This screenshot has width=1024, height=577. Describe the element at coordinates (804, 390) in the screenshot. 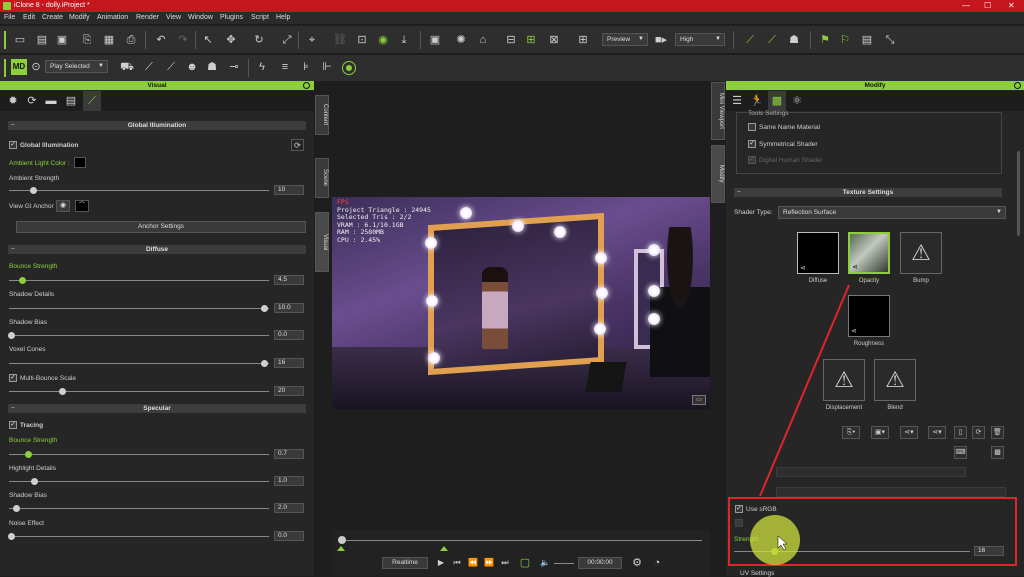

I see `annotation-arrow` at that location.